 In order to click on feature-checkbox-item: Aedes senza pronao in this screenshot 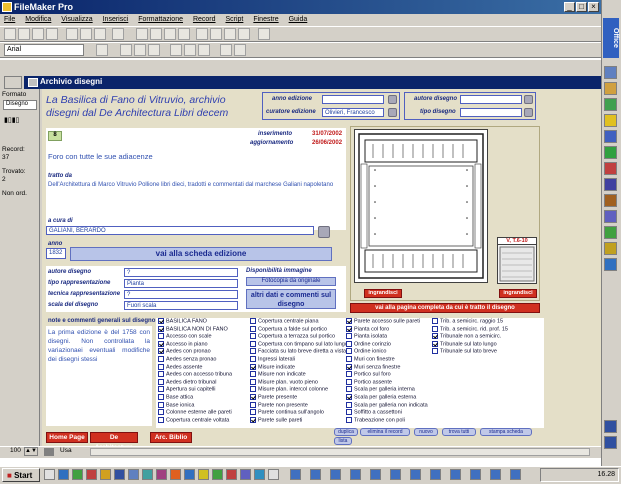, I will do `click(204, 359)`.